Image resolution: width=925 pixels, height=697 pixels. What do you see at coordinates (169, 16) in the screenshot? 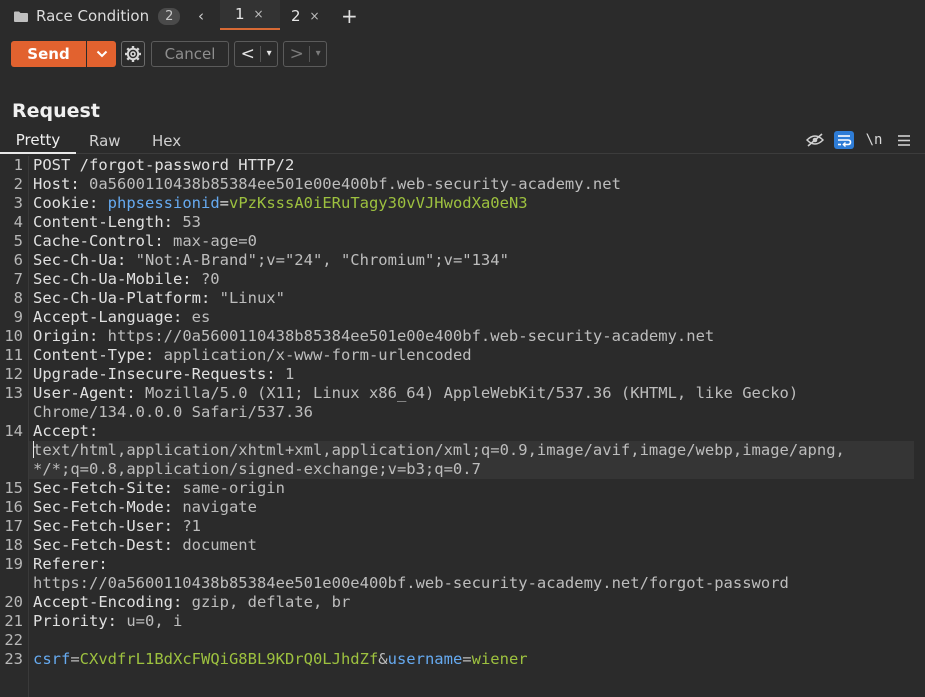
I see `tab-group-count-badge: 2` at bounding box center [169, 16].